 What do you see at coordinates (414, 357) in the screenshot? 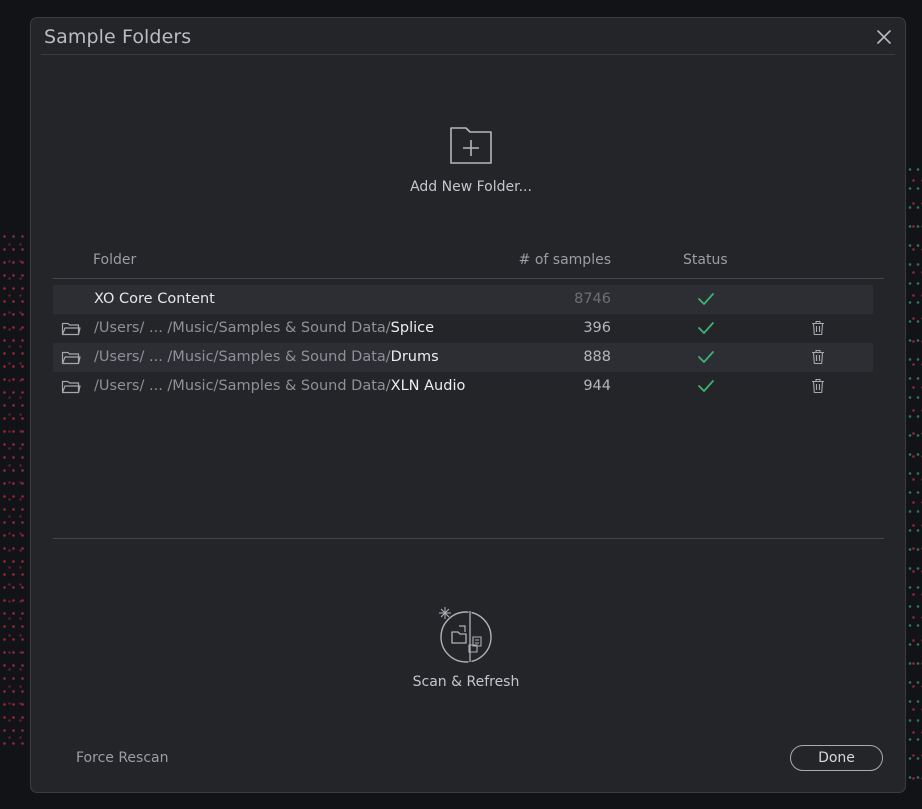
I see `folder-name: Drums` at bounding box center [414, 357].